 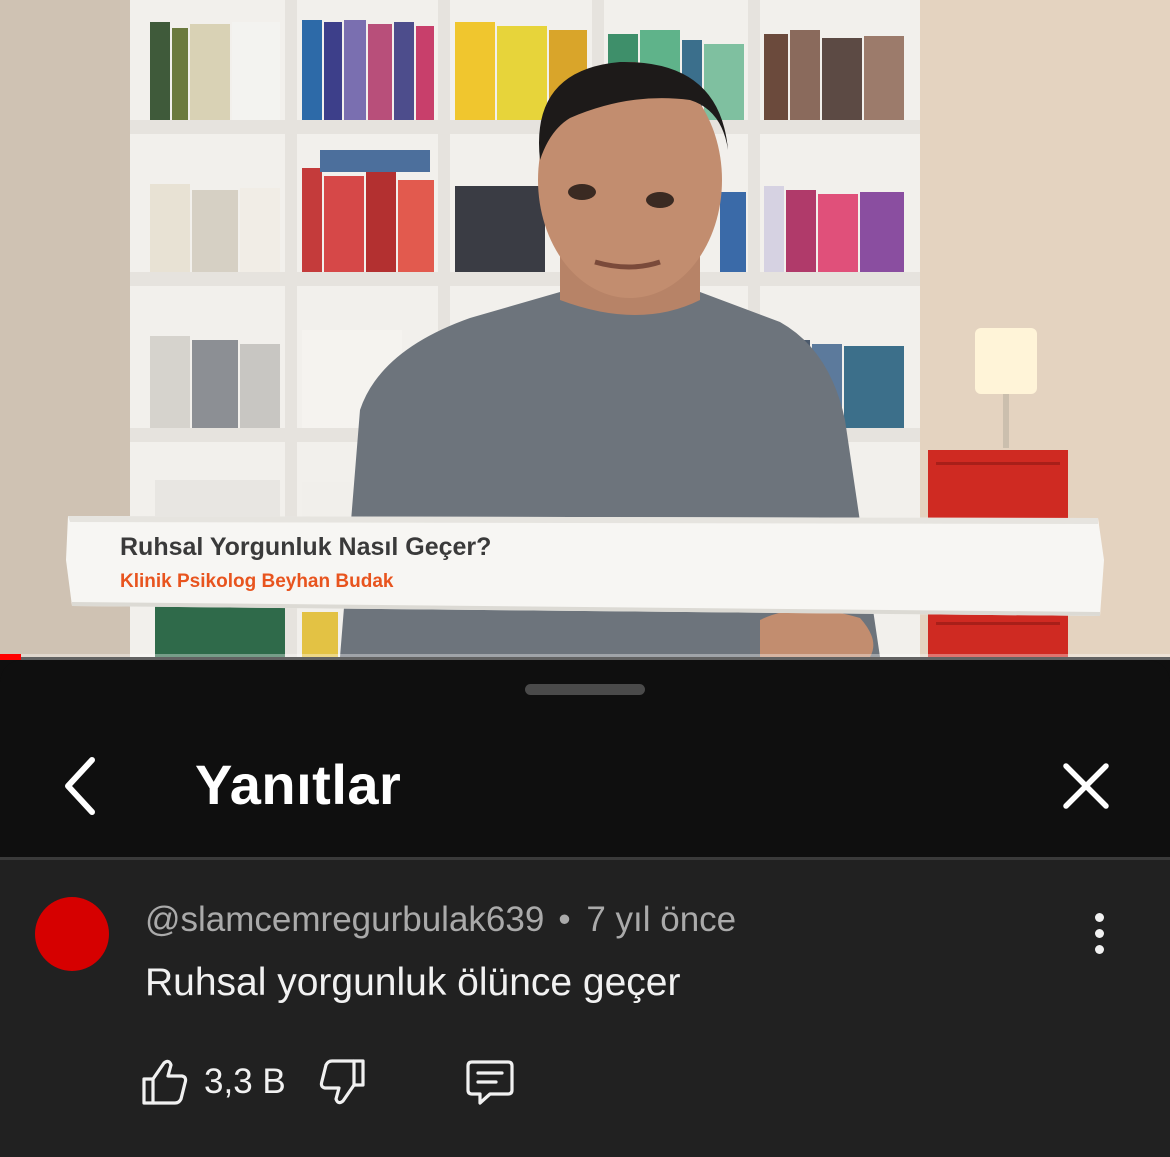 I want to click on video-progress-fill, so click(x=11, y=657).